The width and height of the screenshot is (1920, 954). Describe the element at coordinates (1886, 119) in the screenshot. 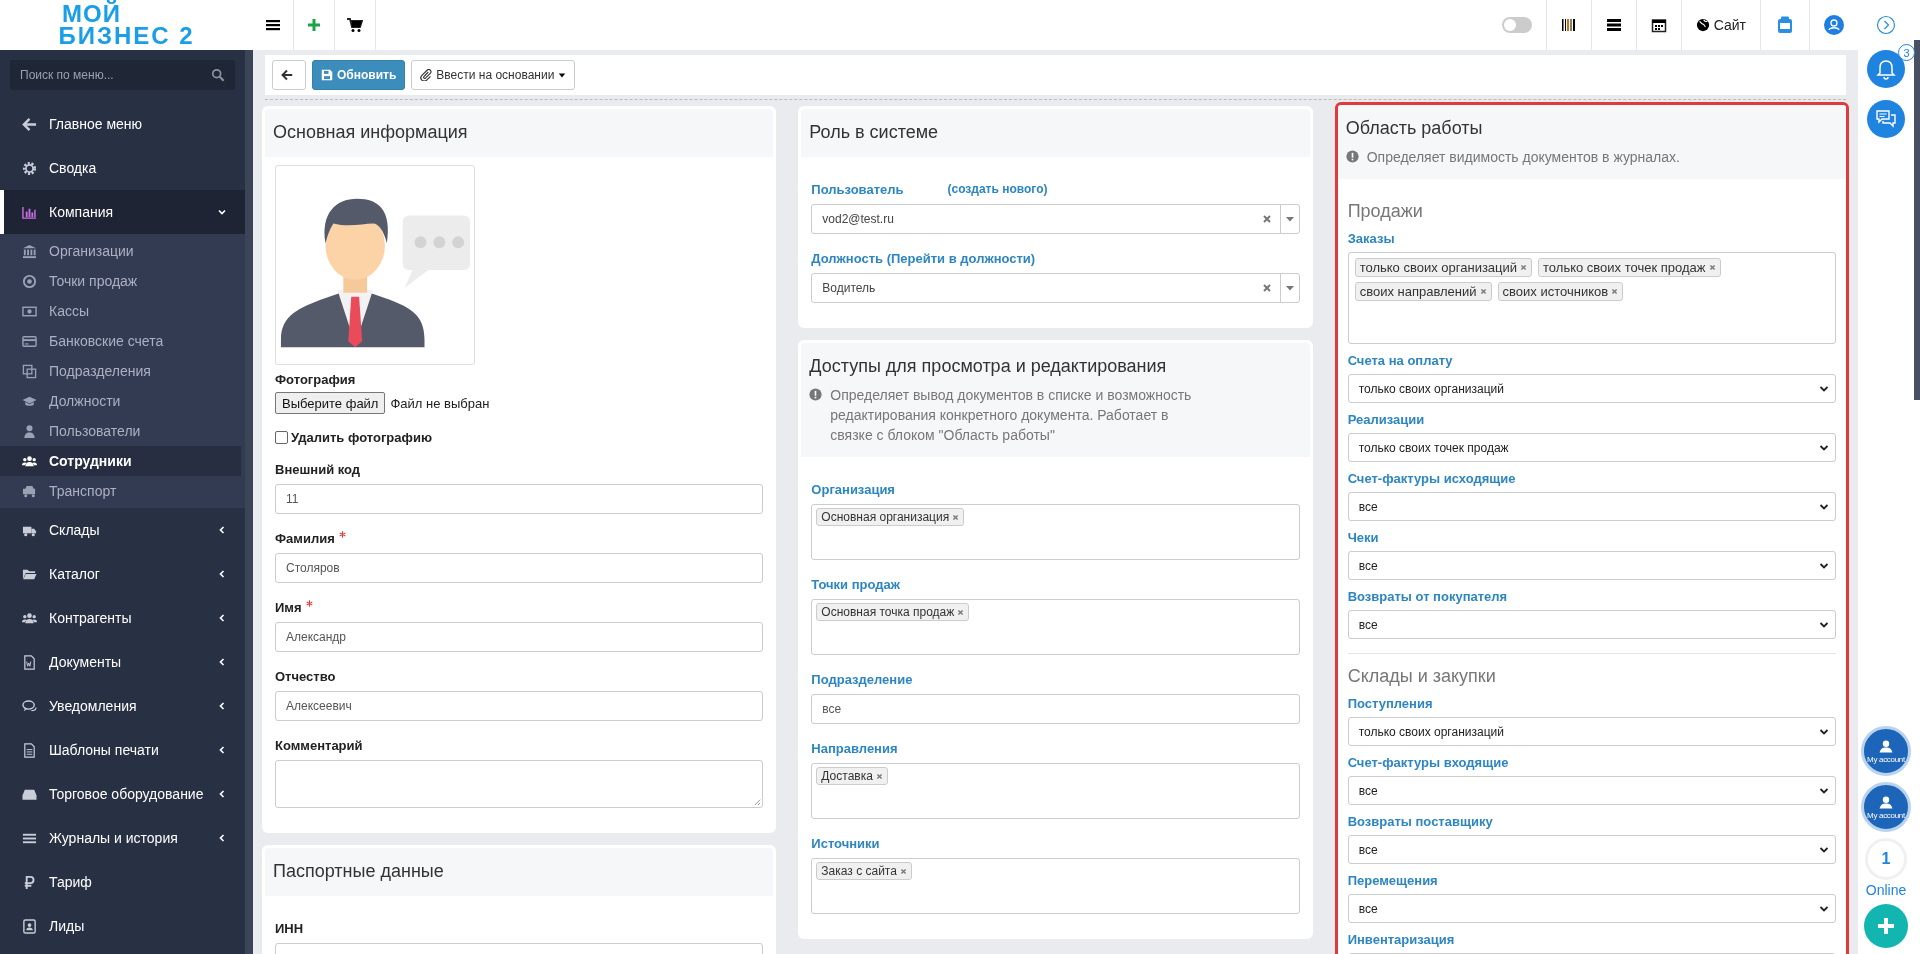

I see `messages-button` at that location.